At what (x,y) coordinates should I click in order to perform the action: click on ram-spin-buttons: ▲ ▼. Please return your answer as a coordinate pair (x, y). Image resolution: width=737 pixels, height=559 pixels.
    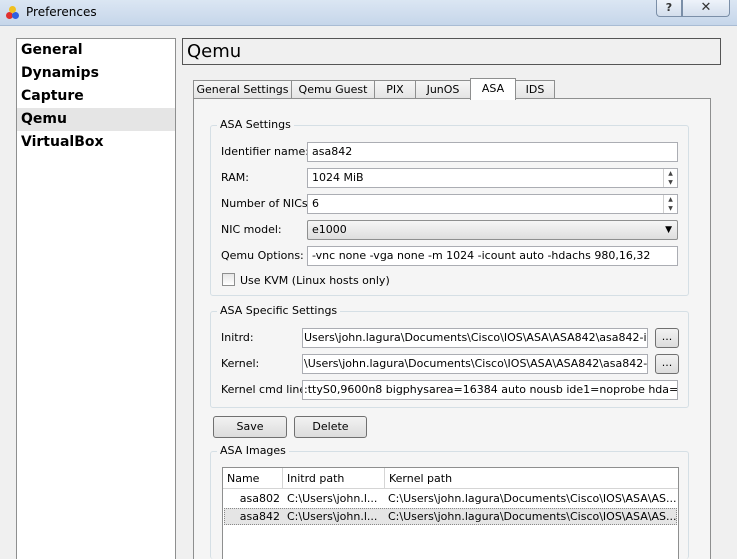
    Looking at the image, I should click on (670, 178).